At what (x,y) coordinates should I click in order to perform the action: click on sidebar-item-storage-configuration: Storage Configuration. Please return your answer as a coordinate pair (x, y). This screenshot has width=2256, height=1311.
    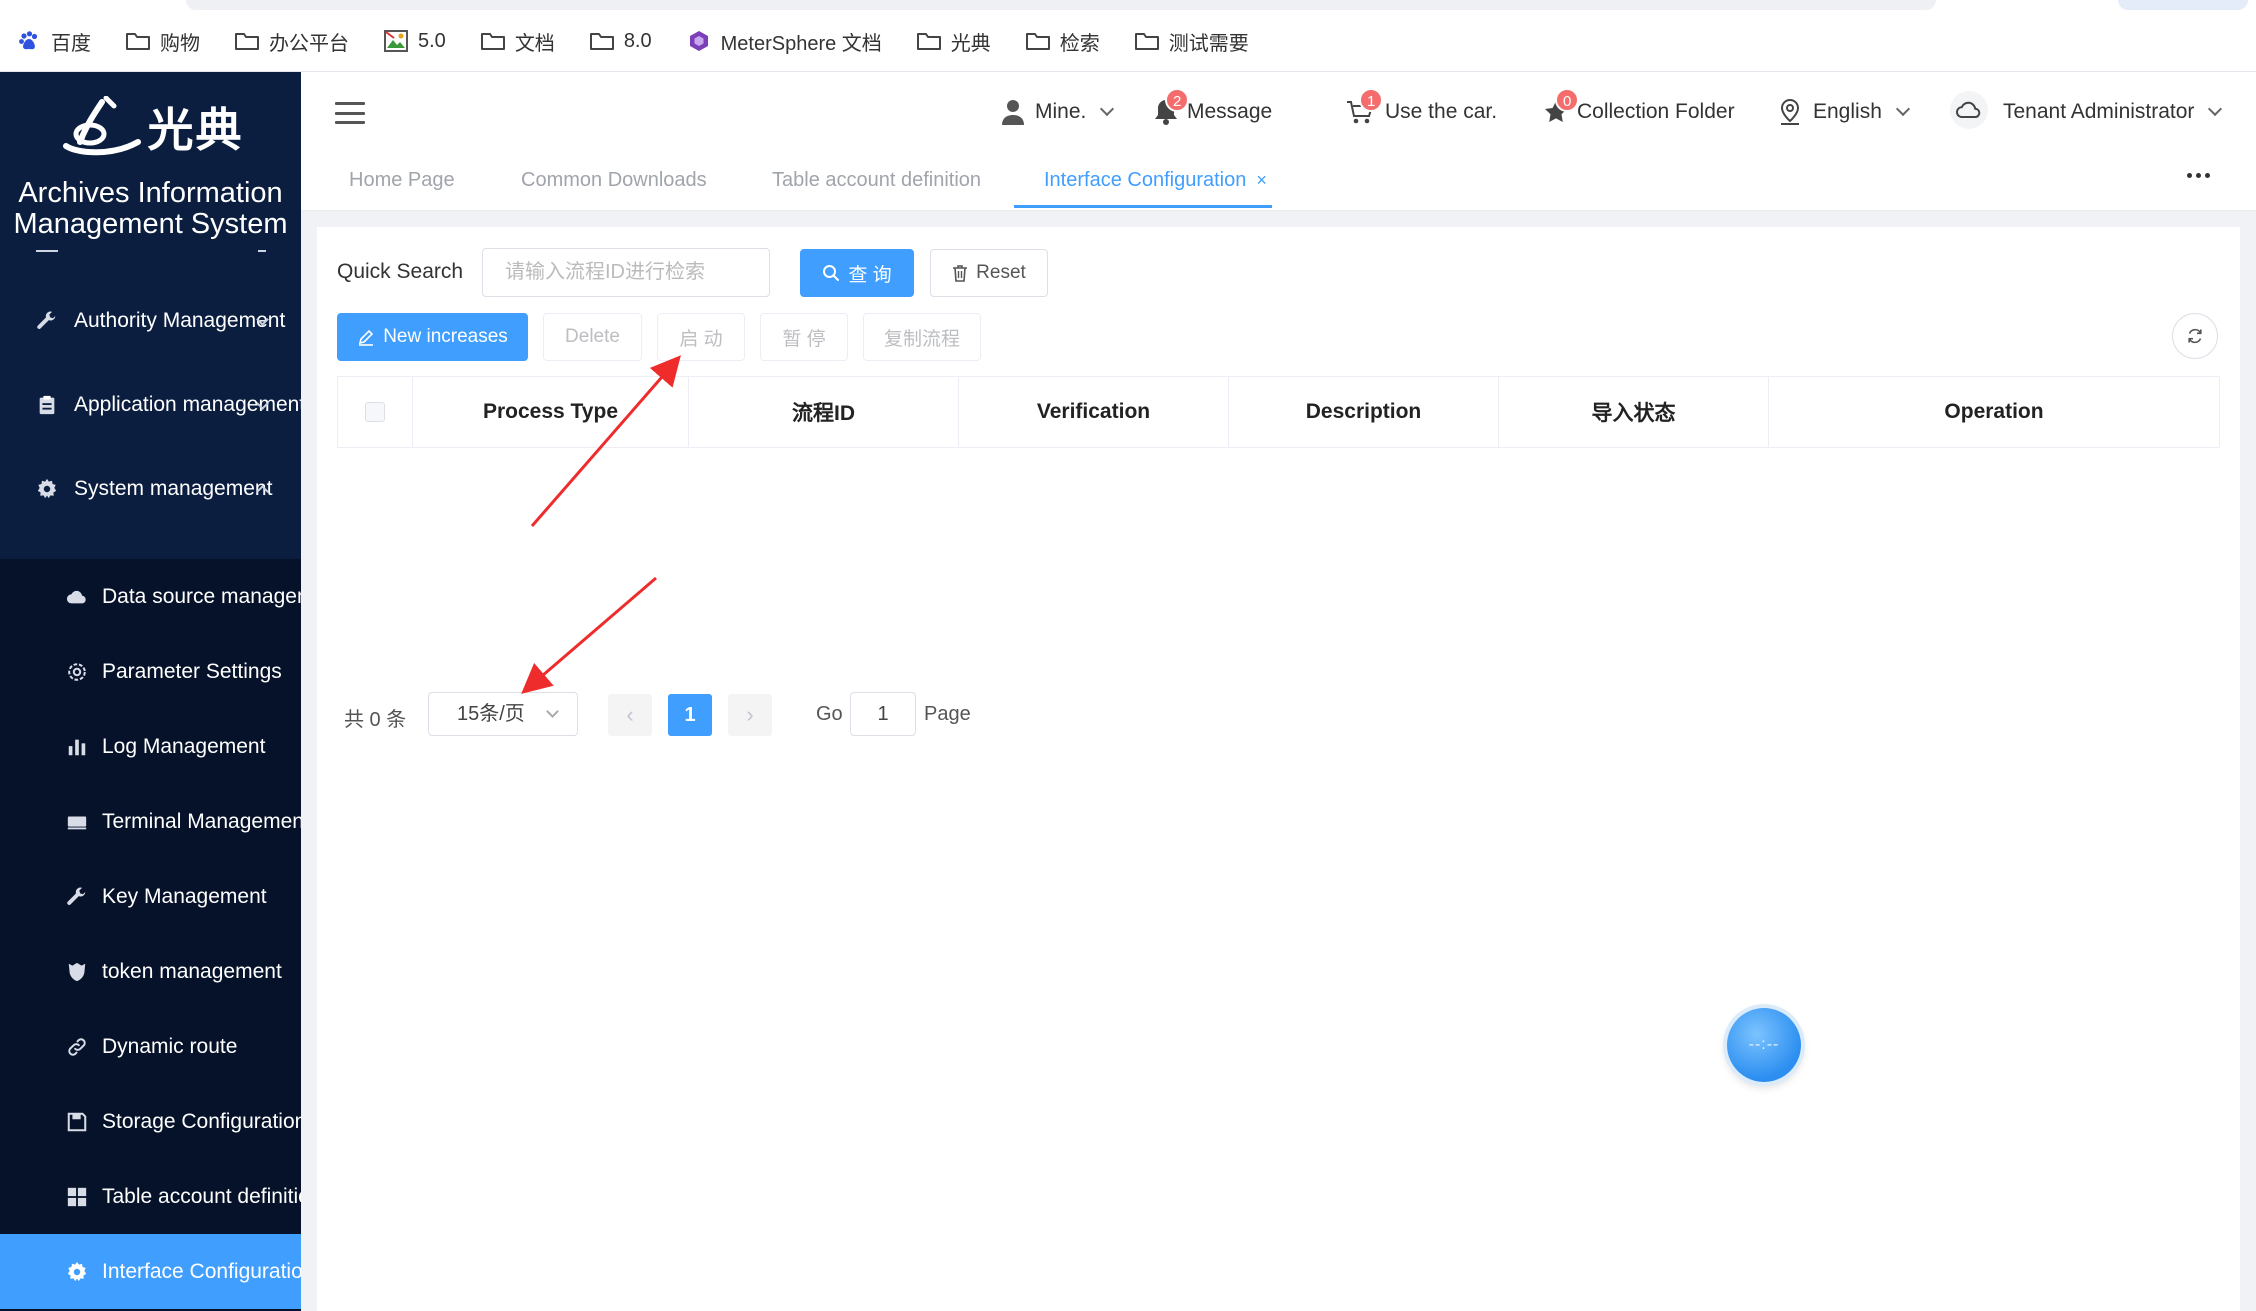
    Looking at the image, I should click on (150, 1121).